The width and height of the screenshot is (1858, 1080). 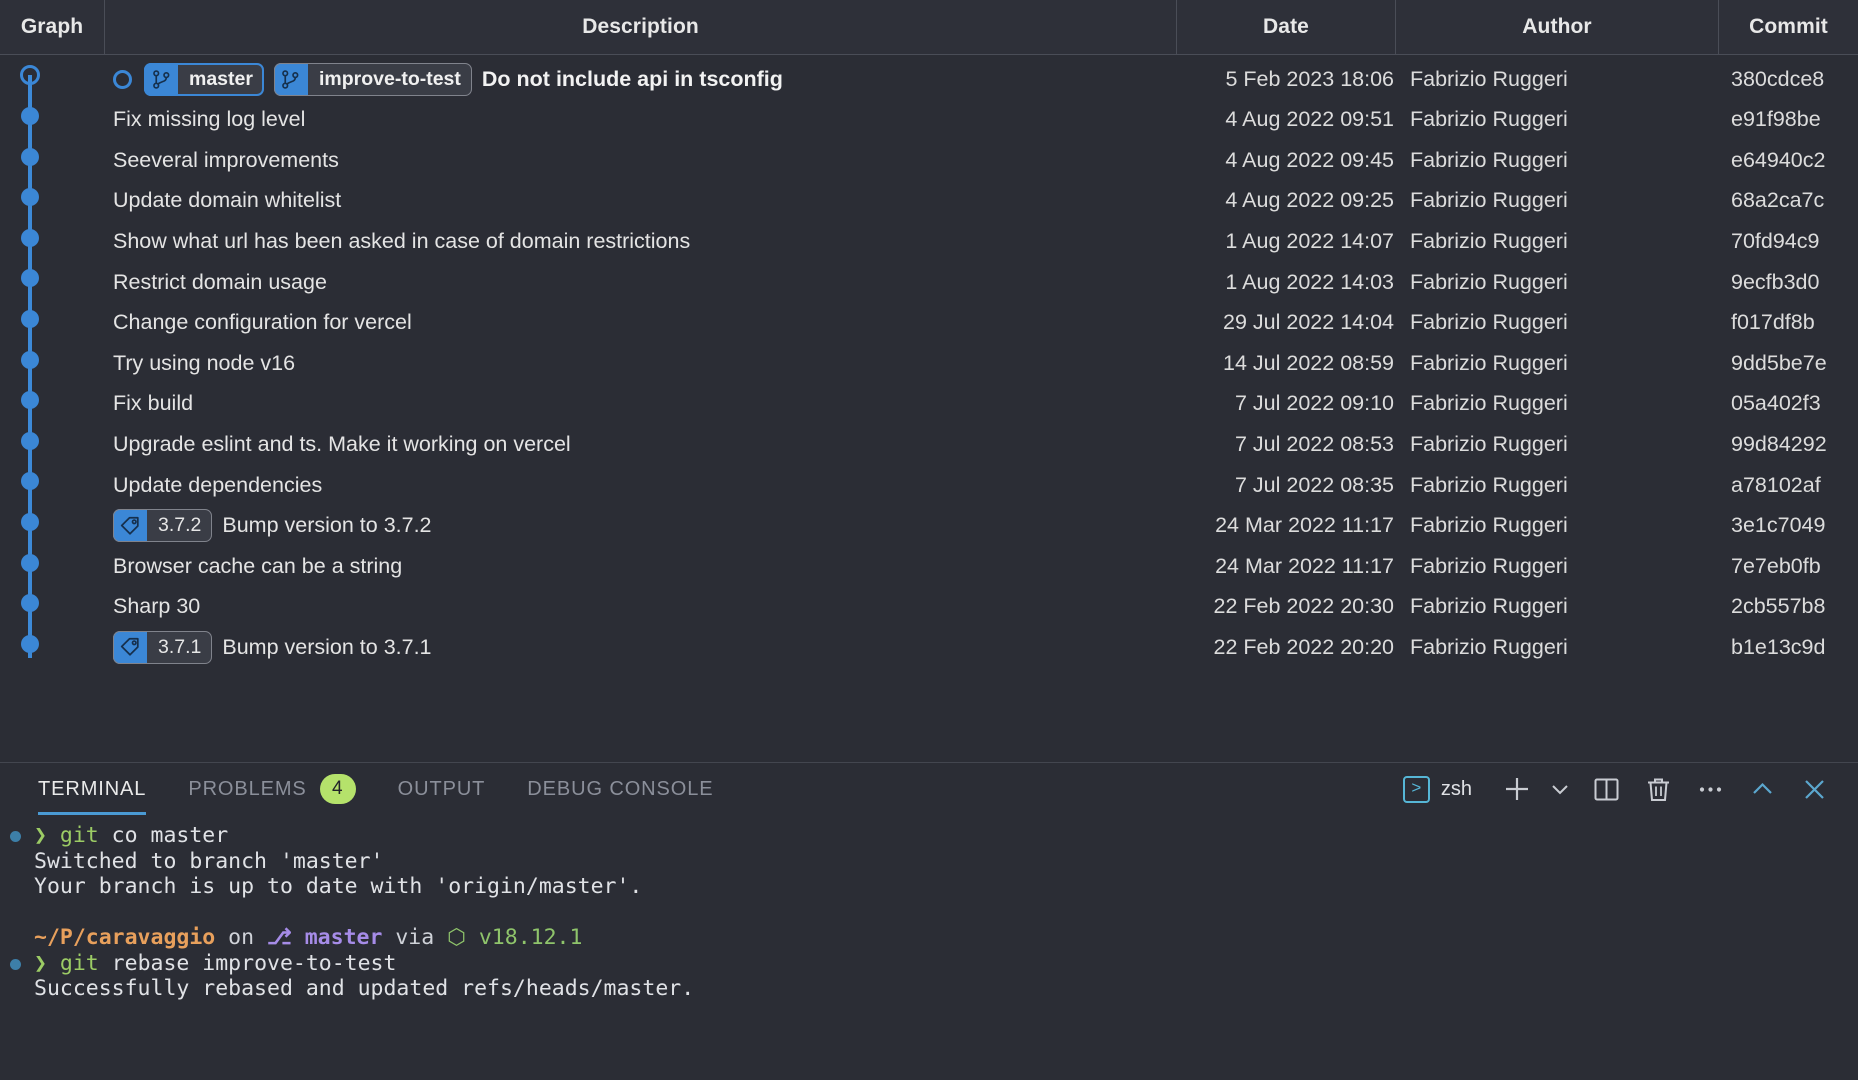 I want to click on column-header-graph: Graph, so click(x=52, y=27).